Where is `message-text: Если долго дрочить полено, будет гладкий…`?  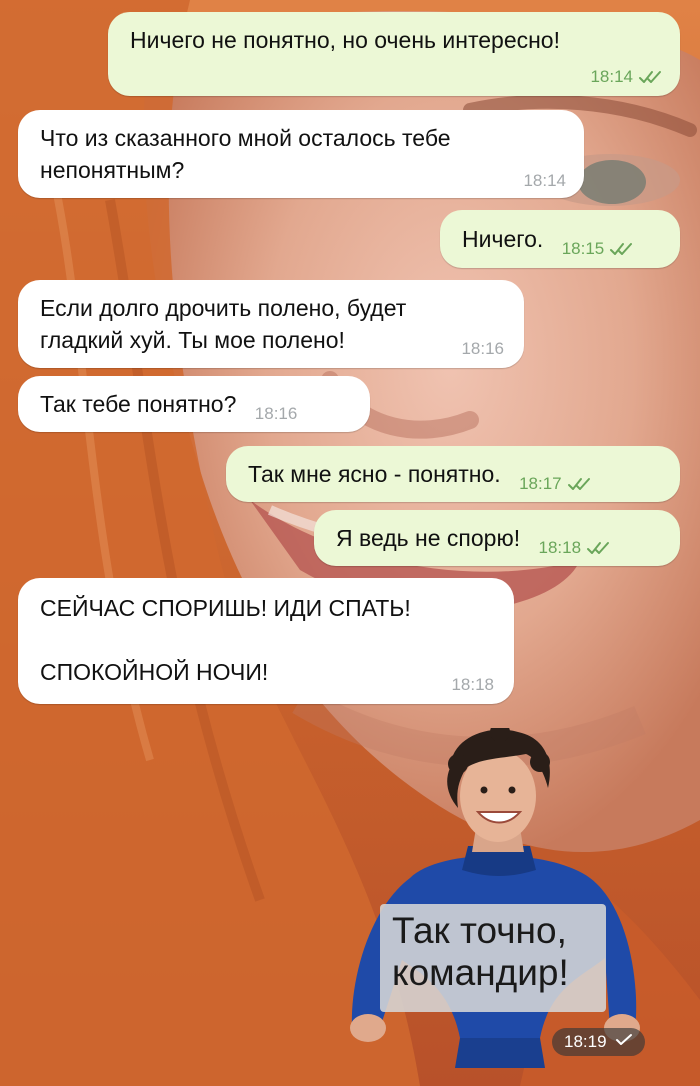
message-text: Если долго дрочить полено, будет гладкий… is located at coordinates (223, 324).